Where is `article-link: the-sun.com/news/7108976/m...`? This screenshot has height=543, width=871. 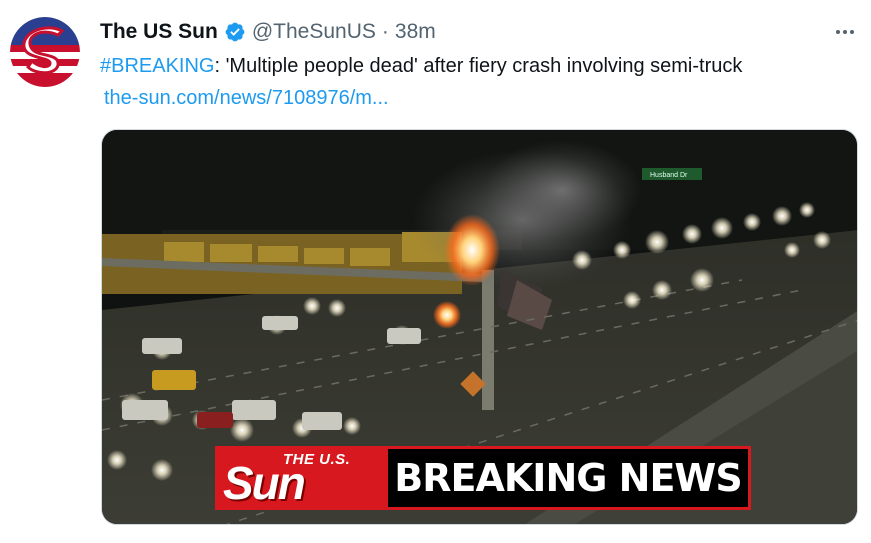 article-link: the-sun.com/news/7108976/m... is located at coordinates (246, 98).